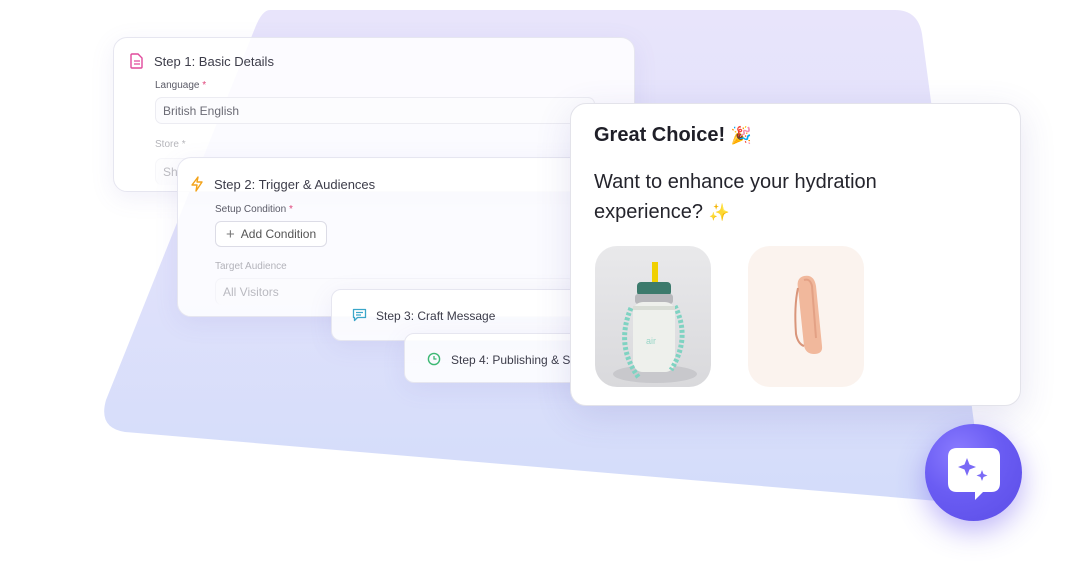 This screenshot has height=574, width=1072. Describe the element at coordinates (138, 61) in the screenshot. I see `document-icon` at that location.